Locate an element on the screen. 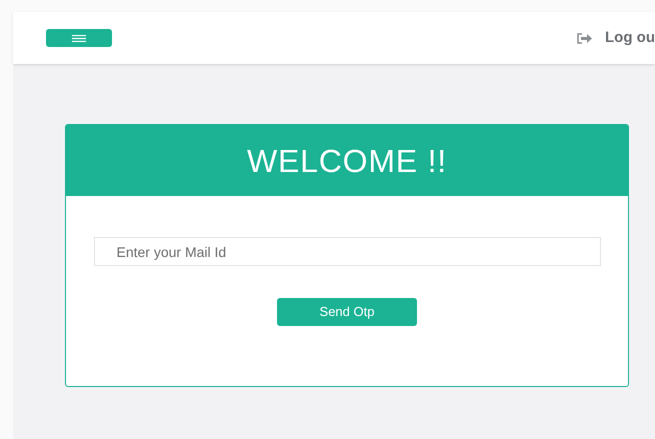 The image size is (655, 439). menu-icon is located at coordinates (79, 38).